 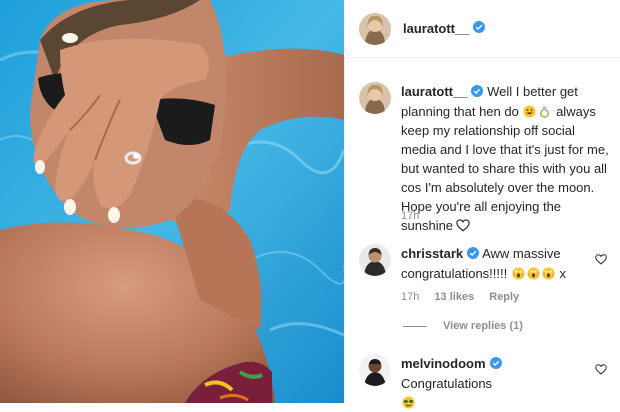 I want to click on ring-emoji-icon, so click(x=545, y=112).